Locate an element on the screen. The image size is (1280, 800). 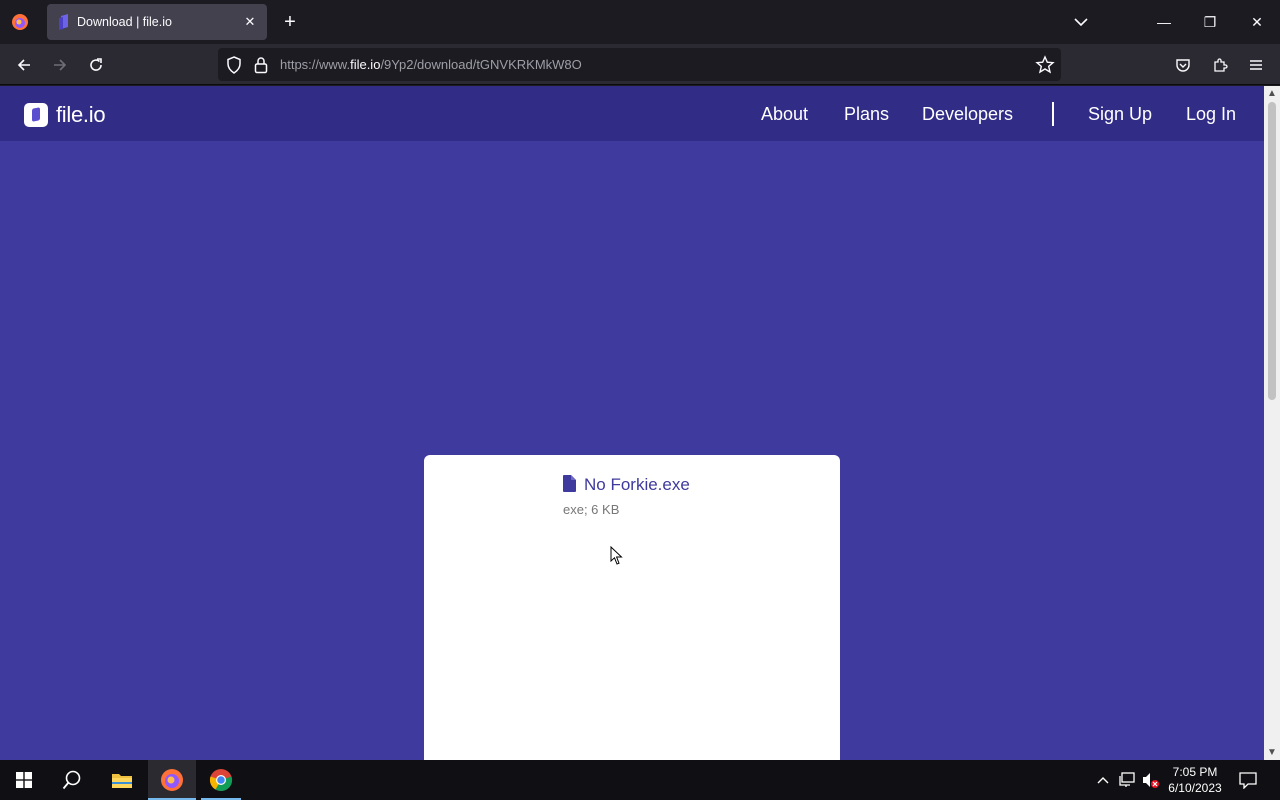
chrome-icon is located at coordinates (221, 780).